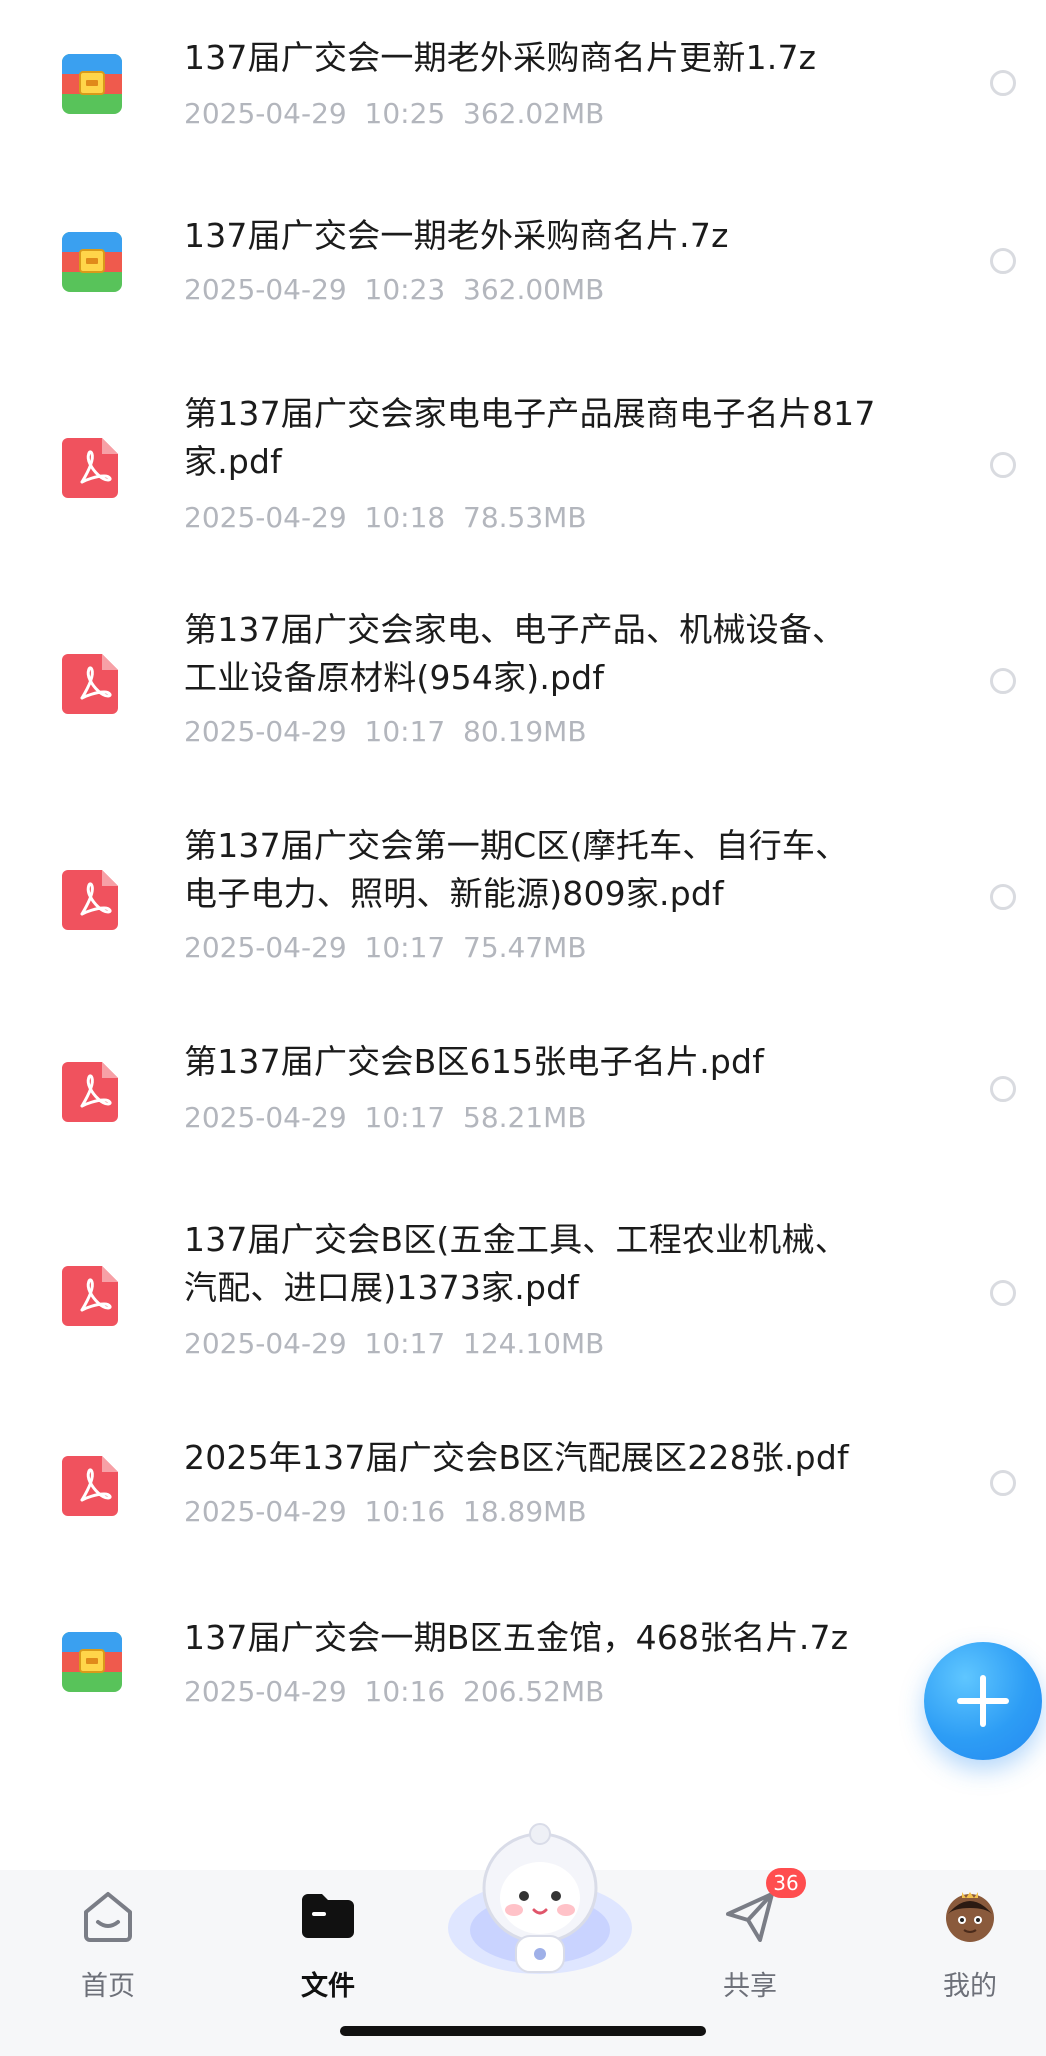 The image size is (1046, 2056). What do you see at coordinates (516, 1263) in the screenshot?
I see `file-name: 137届广交会B区(五金工具、工程农业机械、 汽配、进口展)1373家.pdf` at bounding box center [516, 1263].